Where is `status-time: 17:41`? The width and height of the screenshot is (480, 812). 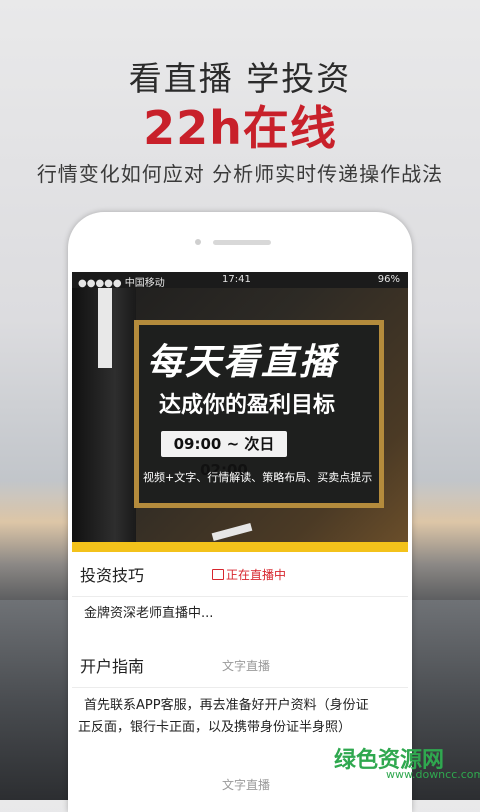
status-time: 17:41 is located at coordinates (236, 279).